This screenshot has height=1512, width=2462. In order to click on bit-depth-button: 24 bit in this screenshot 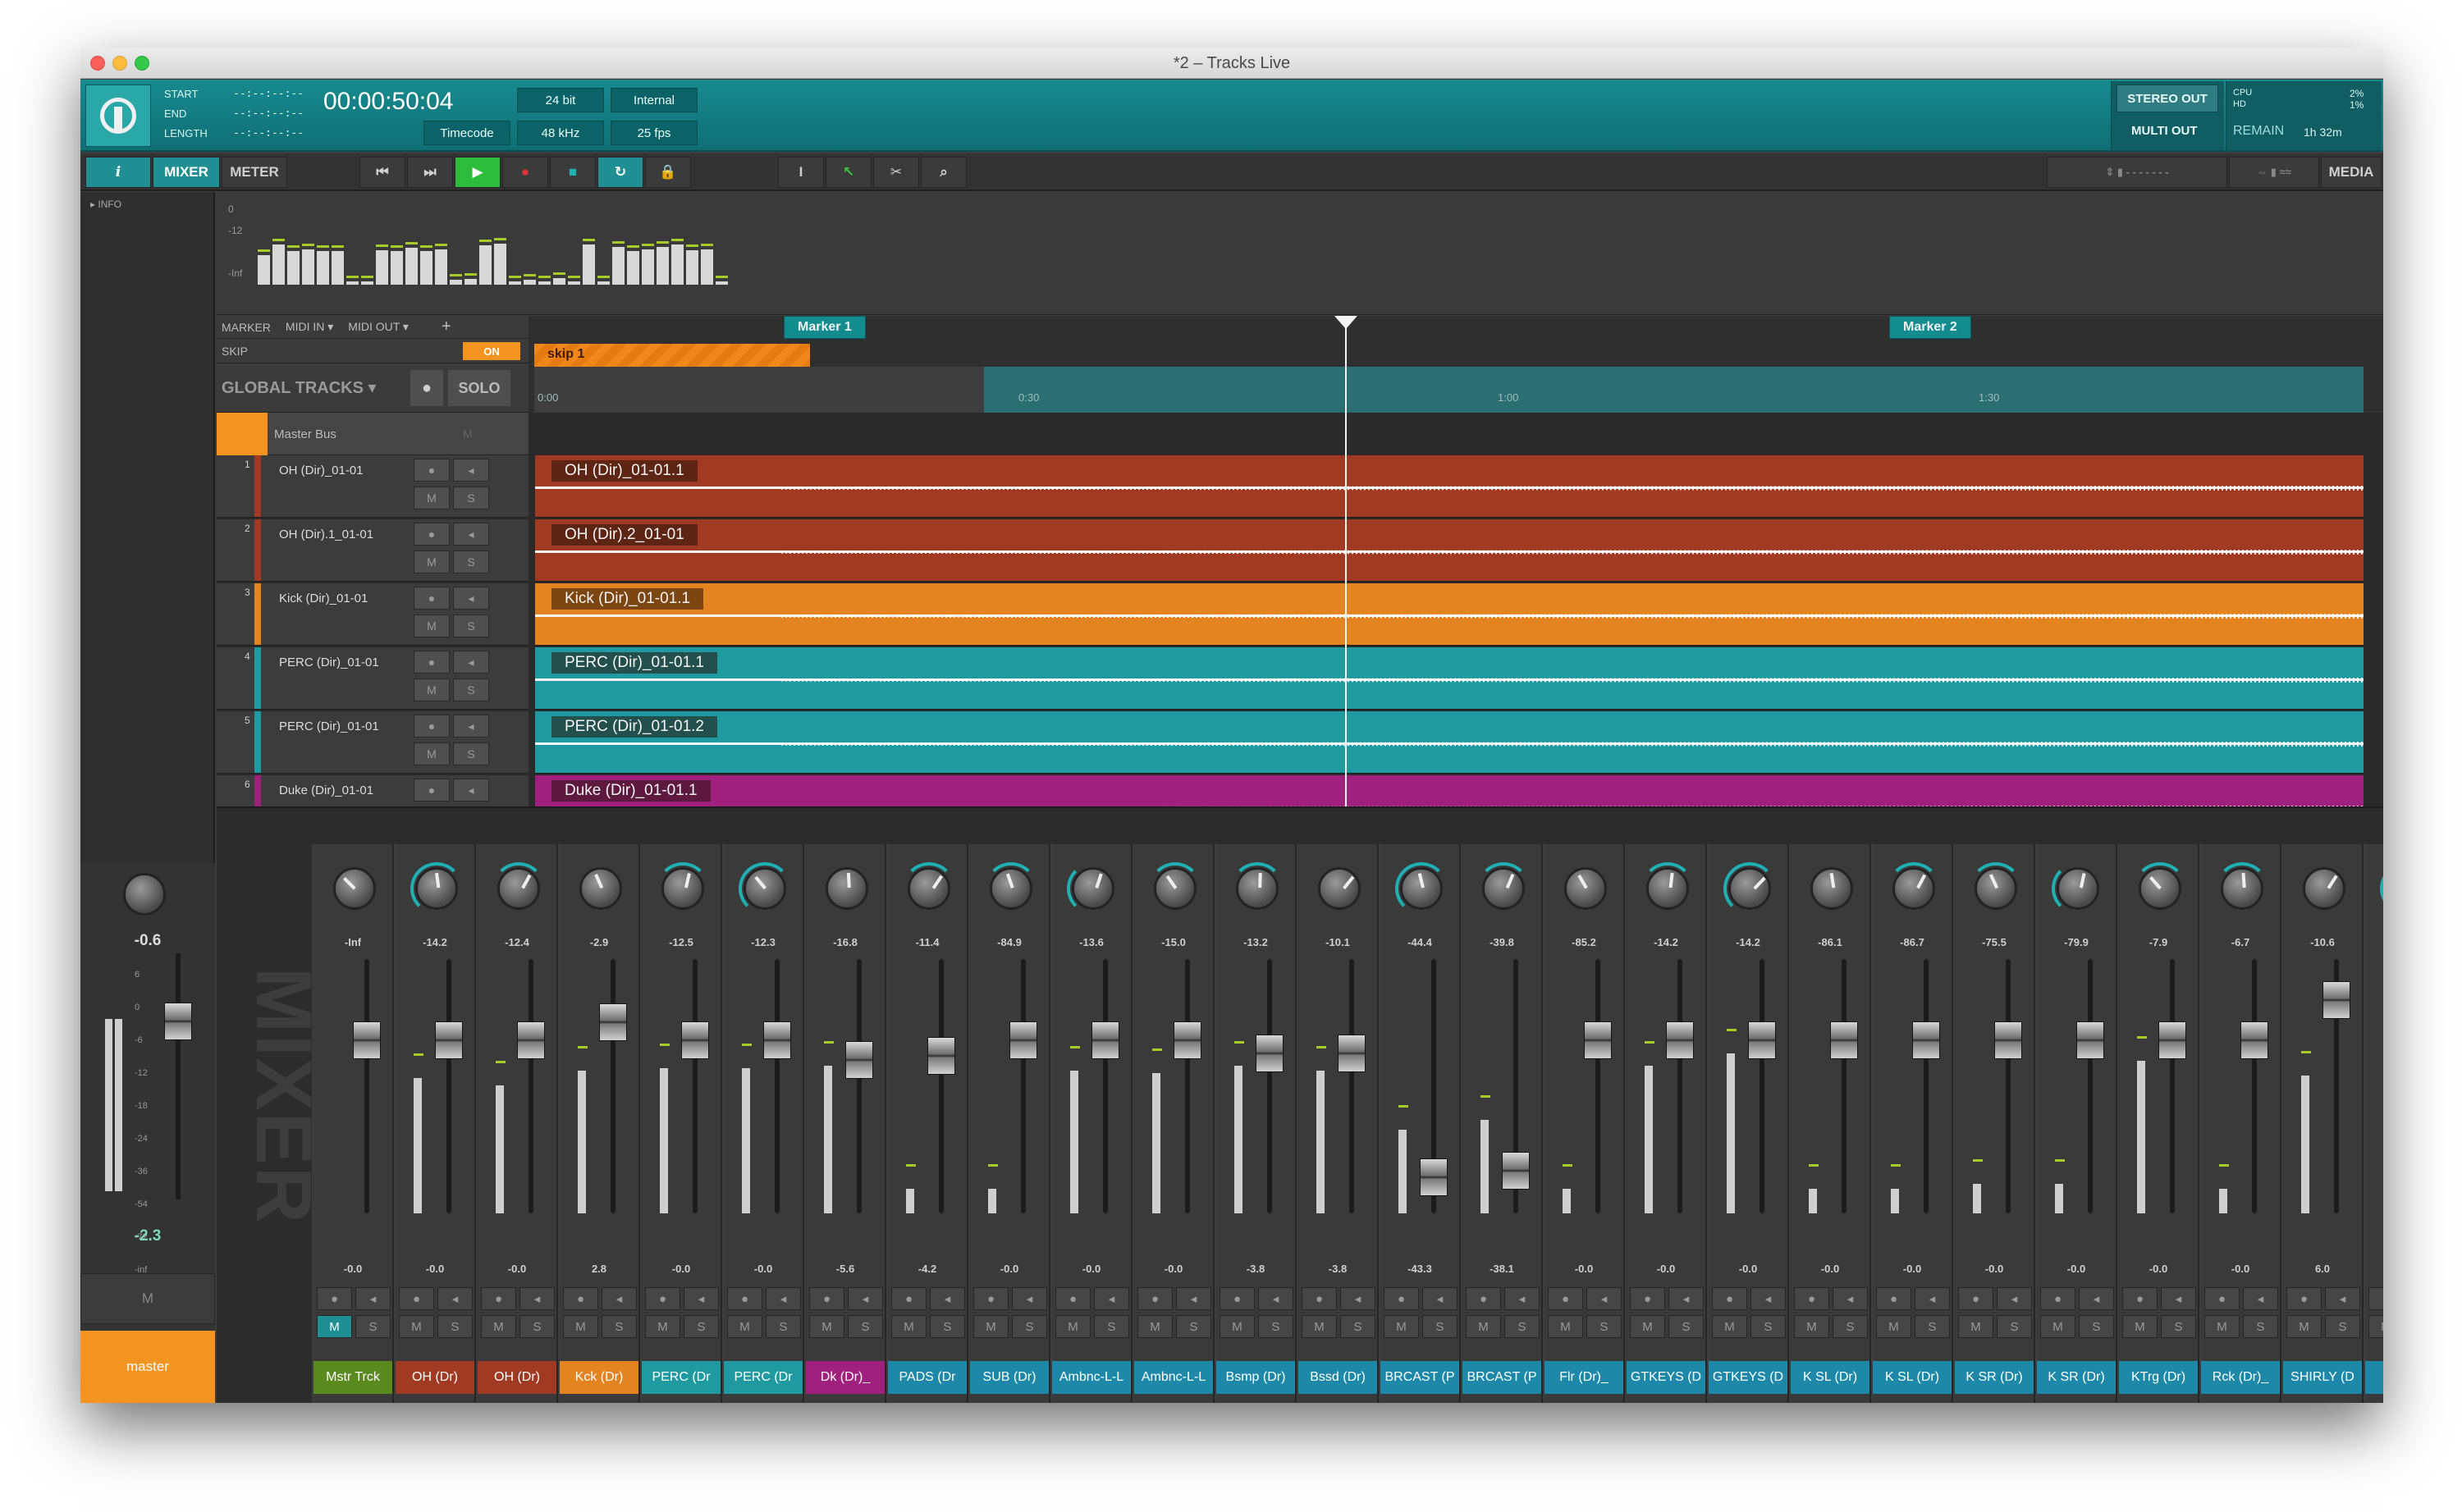, I will do `click(560, 100)`.